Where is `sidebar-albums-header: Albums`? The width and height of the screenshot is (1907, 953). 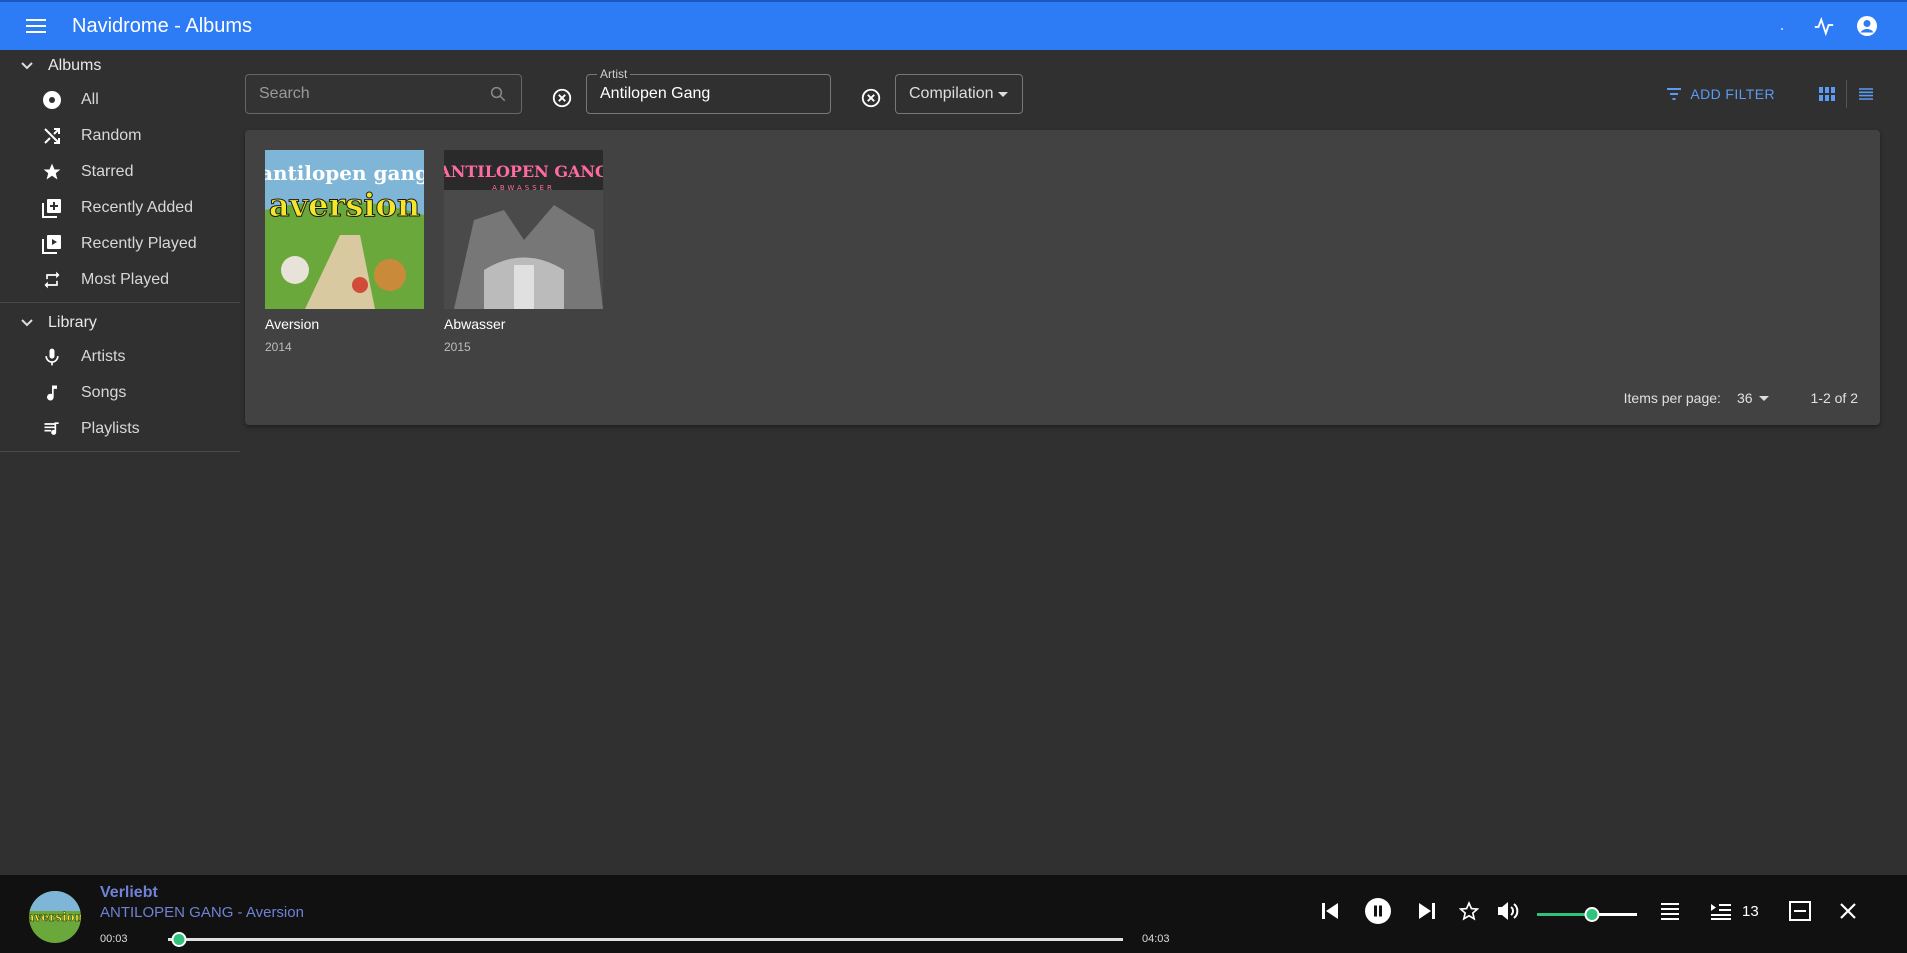 sidebar-albums-header: Albums is located at coordinates (120, 66).